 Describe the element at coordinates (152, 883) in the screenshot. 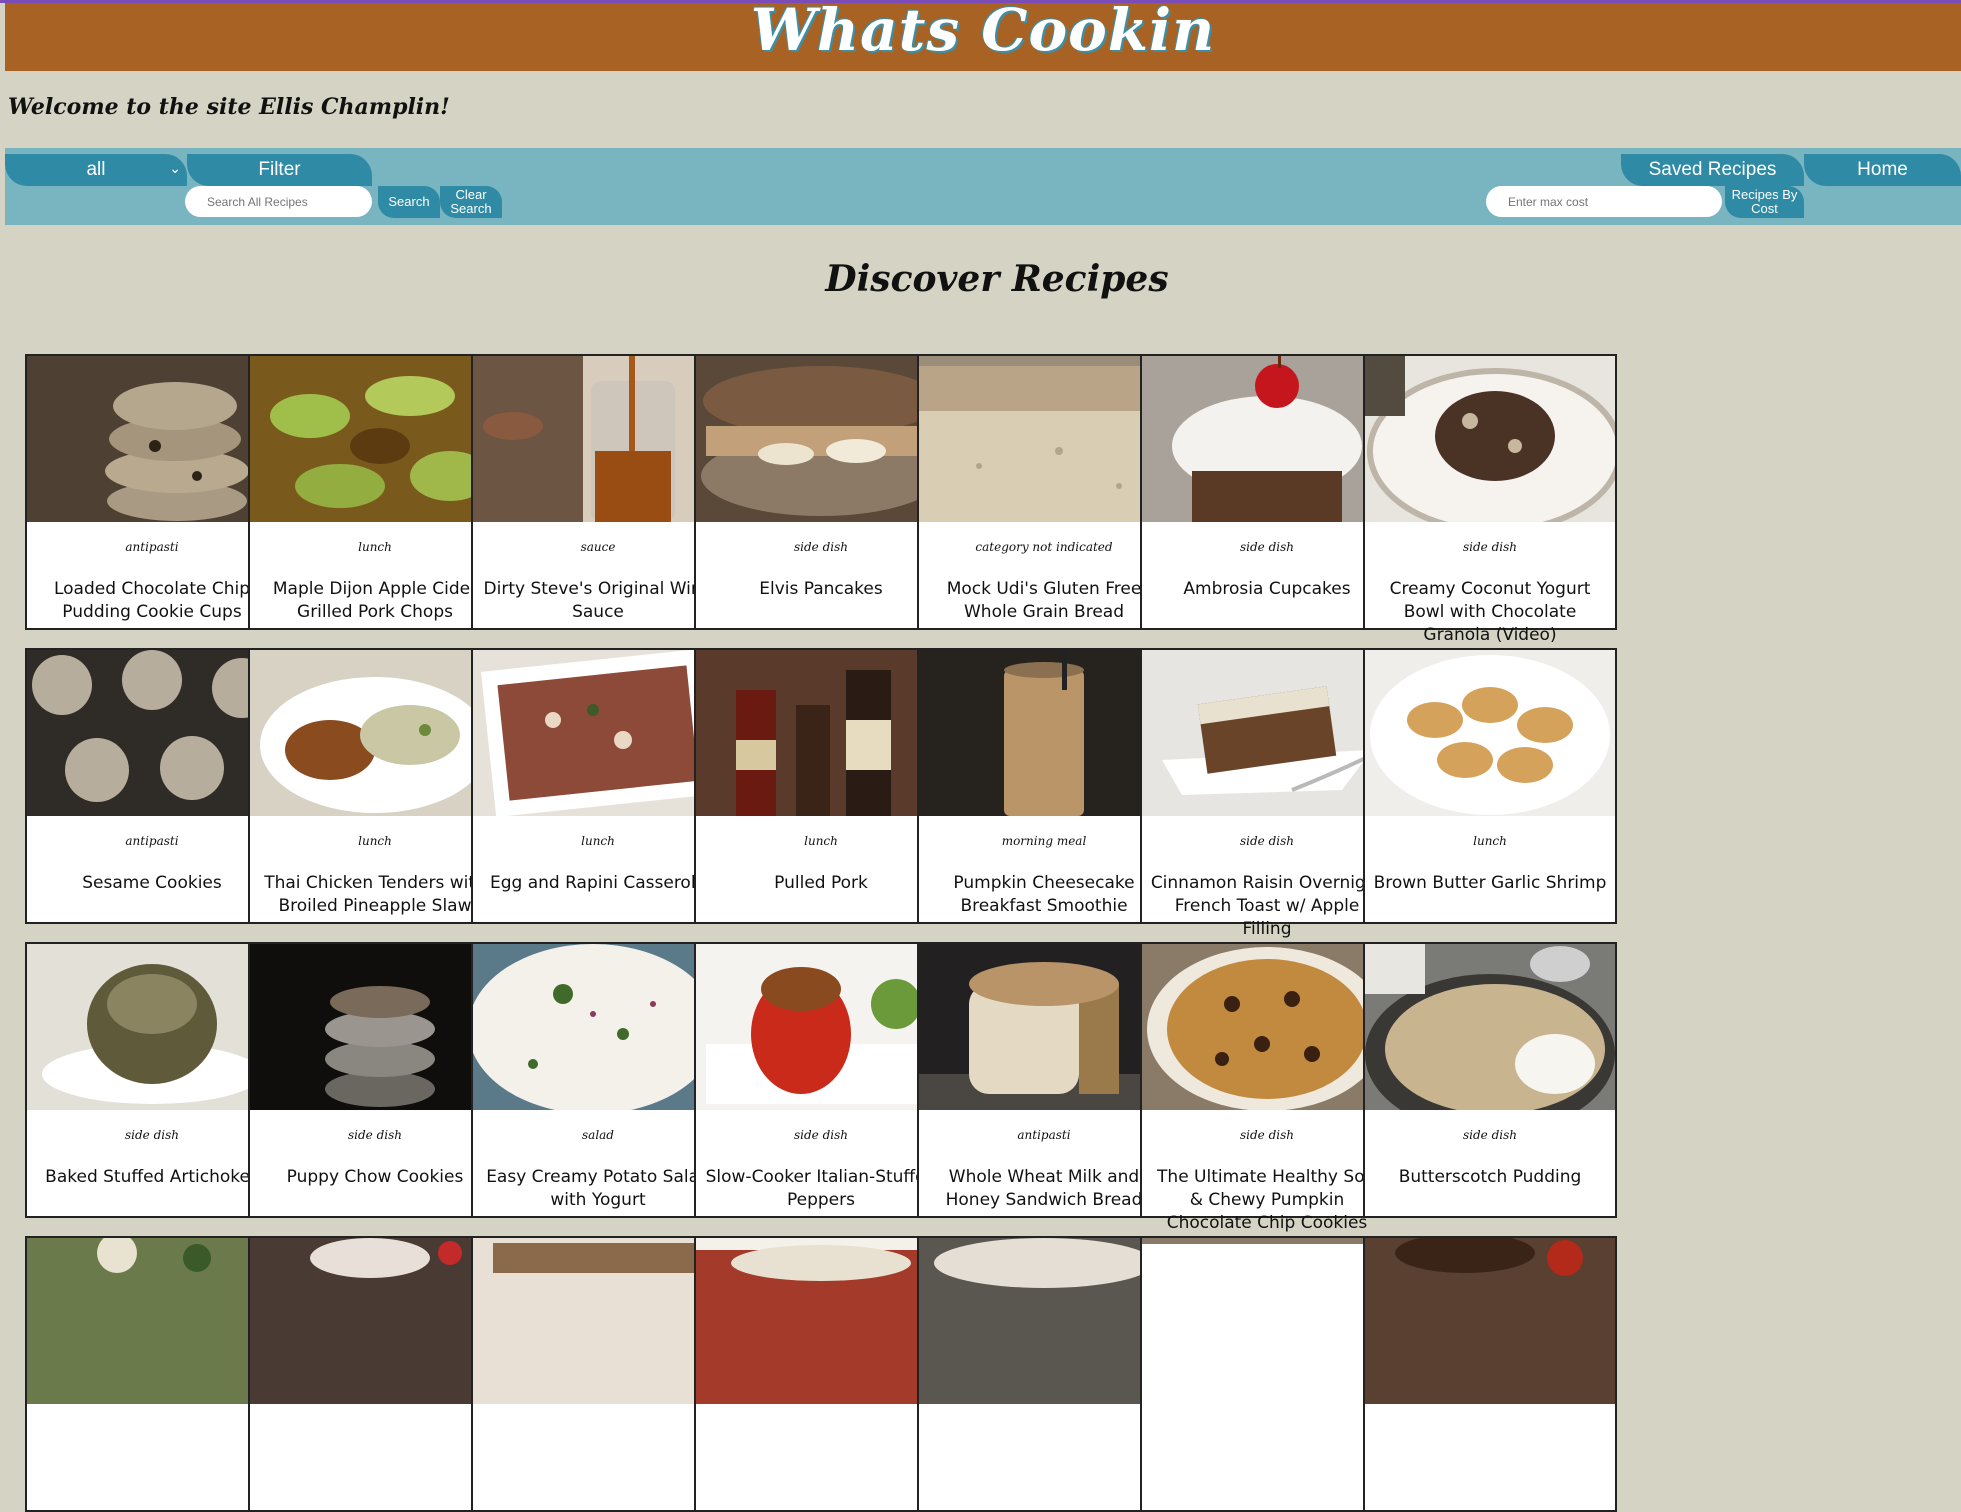

I see `recipe-name: Sesame Cookies` at that location.